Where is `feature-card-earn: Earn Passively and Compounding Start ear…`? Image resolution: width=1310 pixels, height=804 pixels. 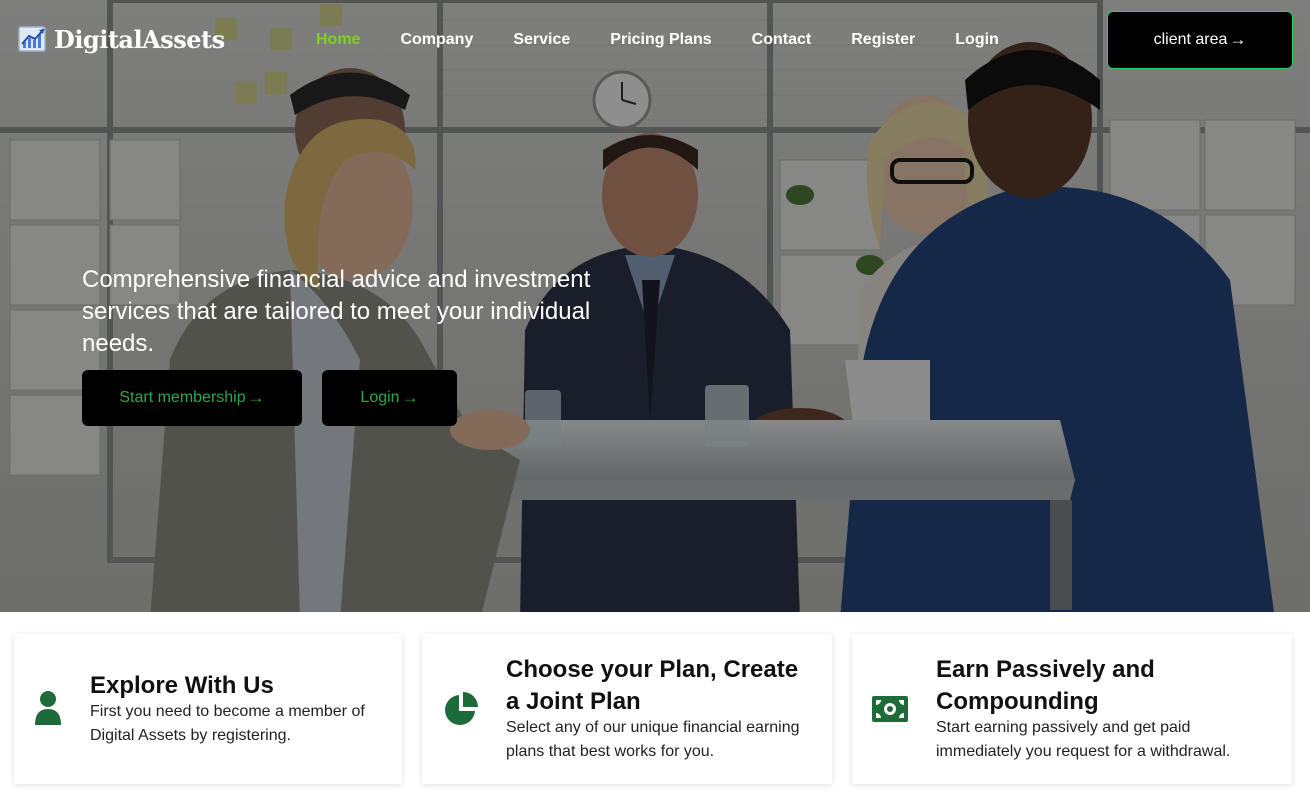 feature-card-earn: Earn Passively and Compounding Start ear… is located at coordinates (1072, 709).